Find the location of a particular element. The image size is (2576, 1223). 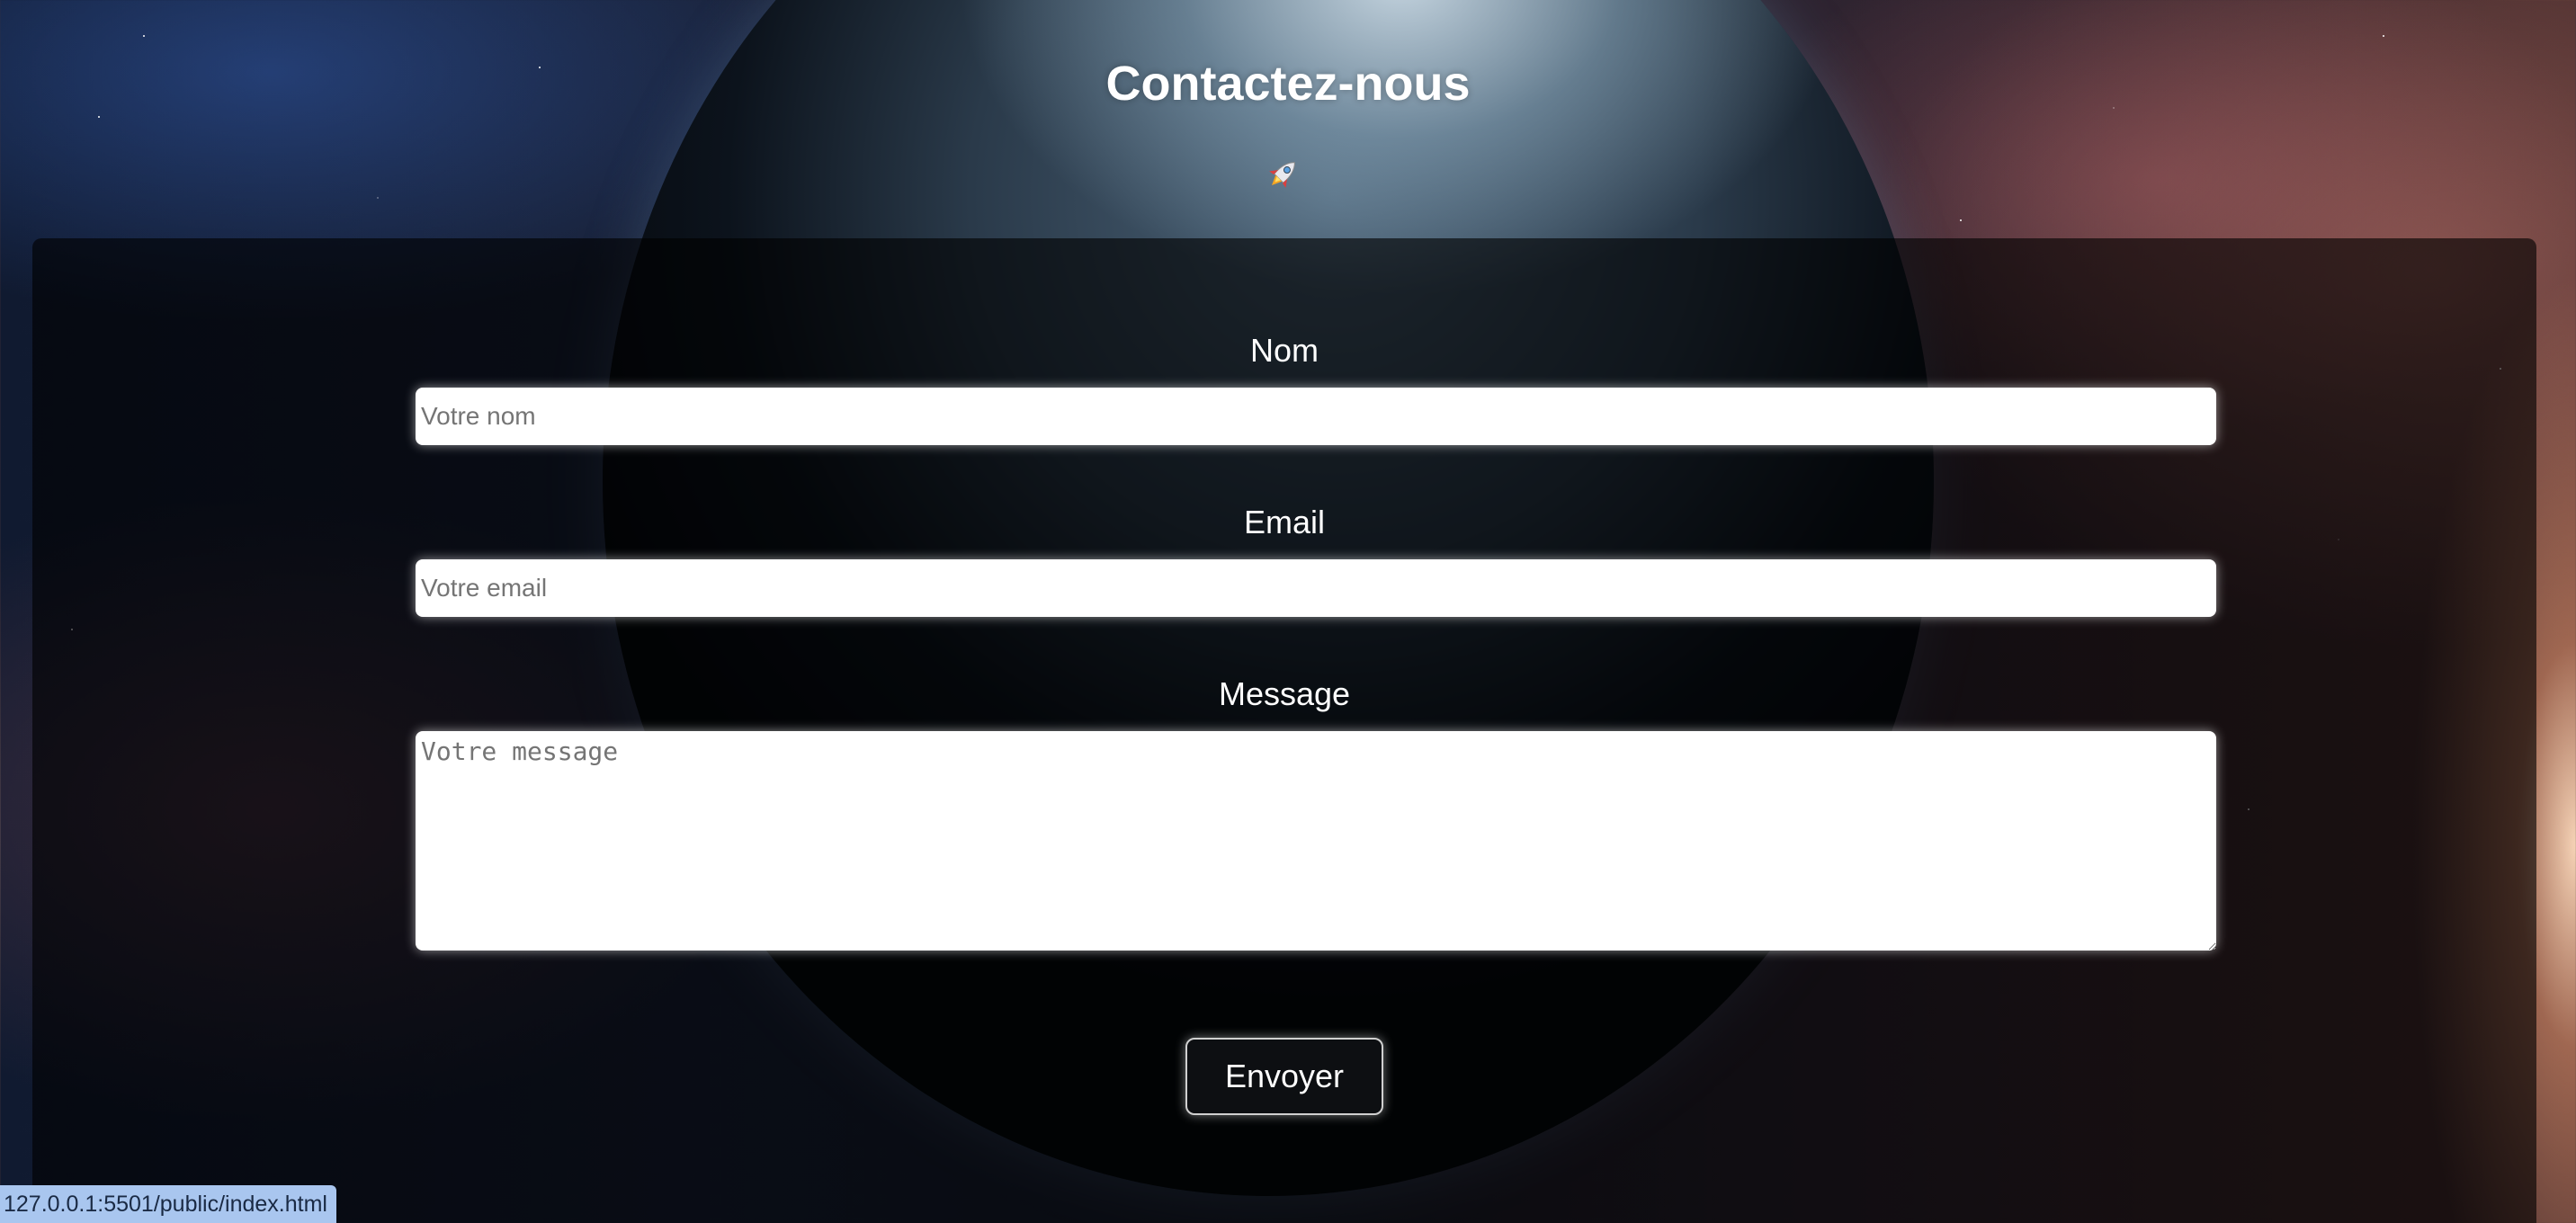

email-label: Email is located at coordinates (1284, 522).